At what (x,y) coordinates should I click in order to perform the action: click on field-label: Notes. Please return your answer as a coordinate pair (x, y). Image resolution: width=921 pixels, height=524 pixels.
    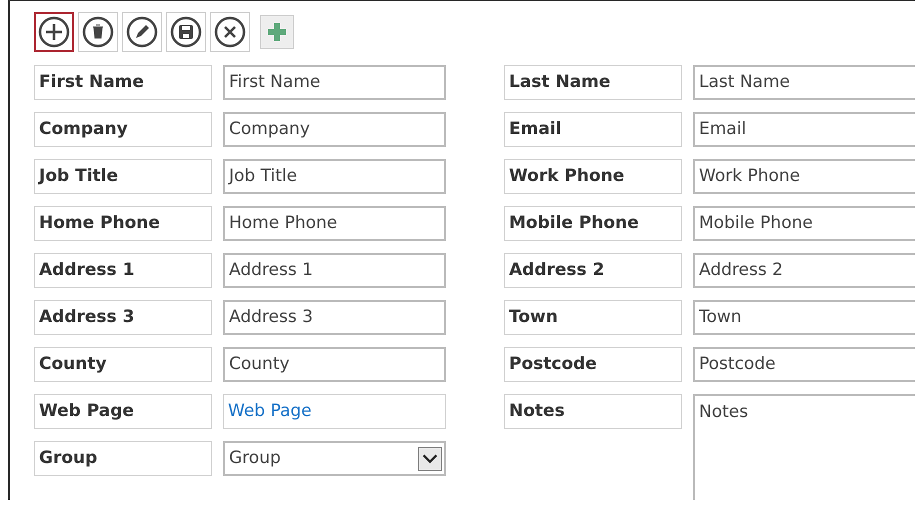
    Looking at the image, I should click on (593, 411).